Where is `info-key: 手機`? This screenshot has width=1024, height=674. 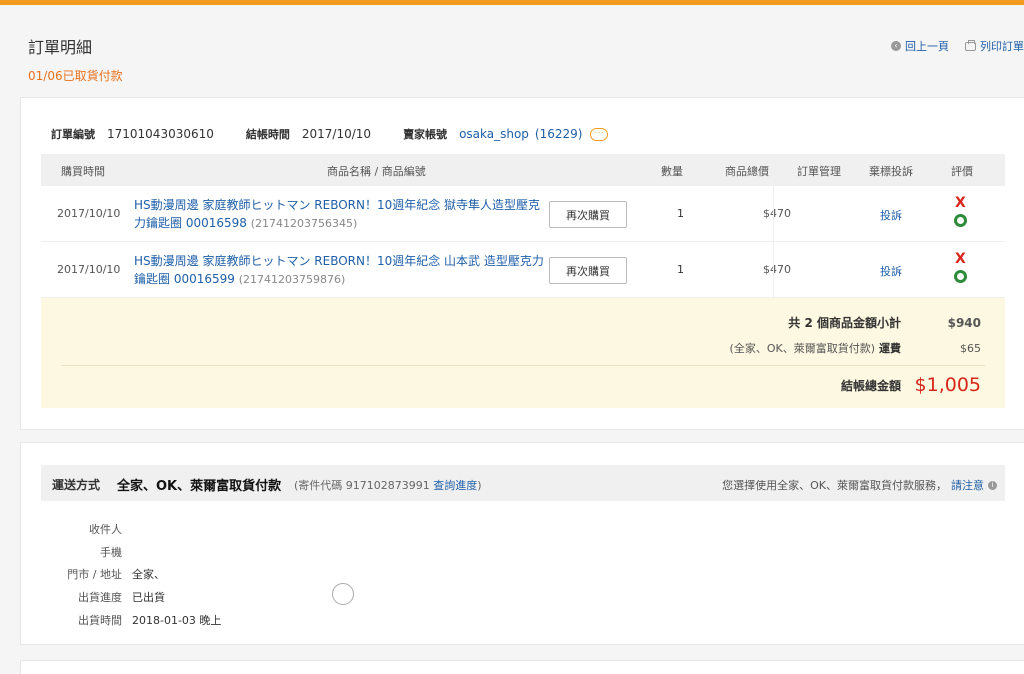
info-key: 手機 is located at coordinates (111, 552).